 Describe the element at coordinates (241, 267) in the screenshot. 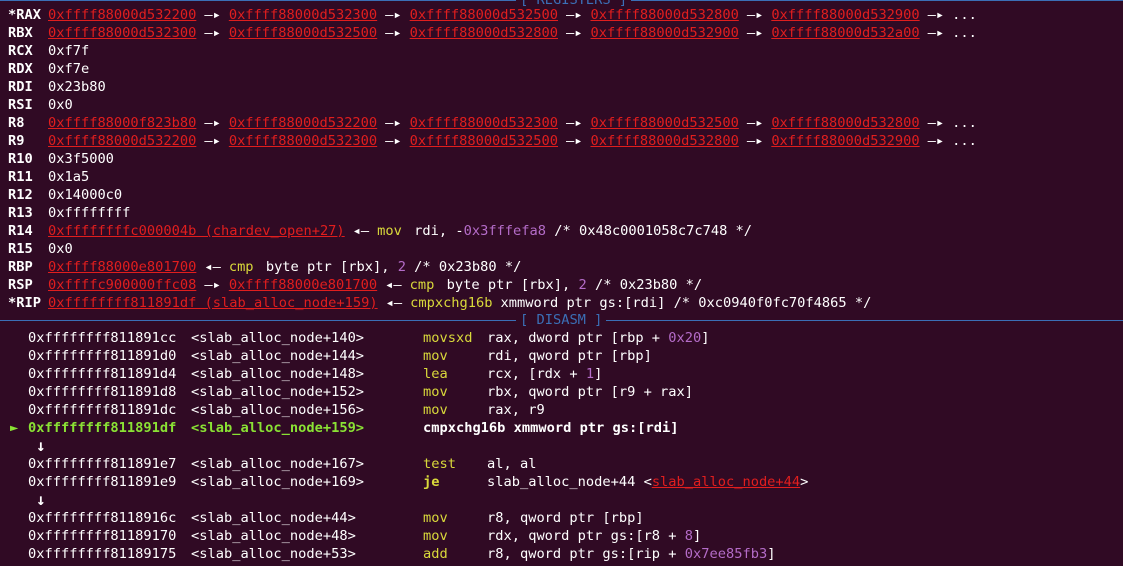

I see `instruction-mnemonic: cmp` at that location.